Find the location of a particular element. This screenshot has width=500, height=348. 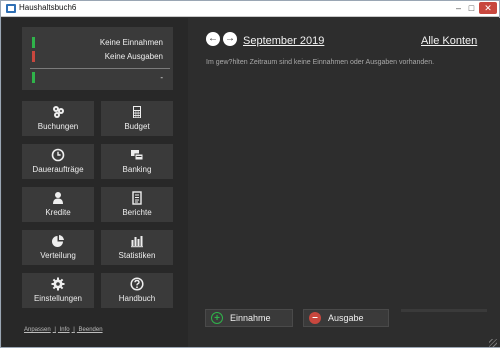

nav-buchungen-label: Buchungen is located at coordinates (58, 126).